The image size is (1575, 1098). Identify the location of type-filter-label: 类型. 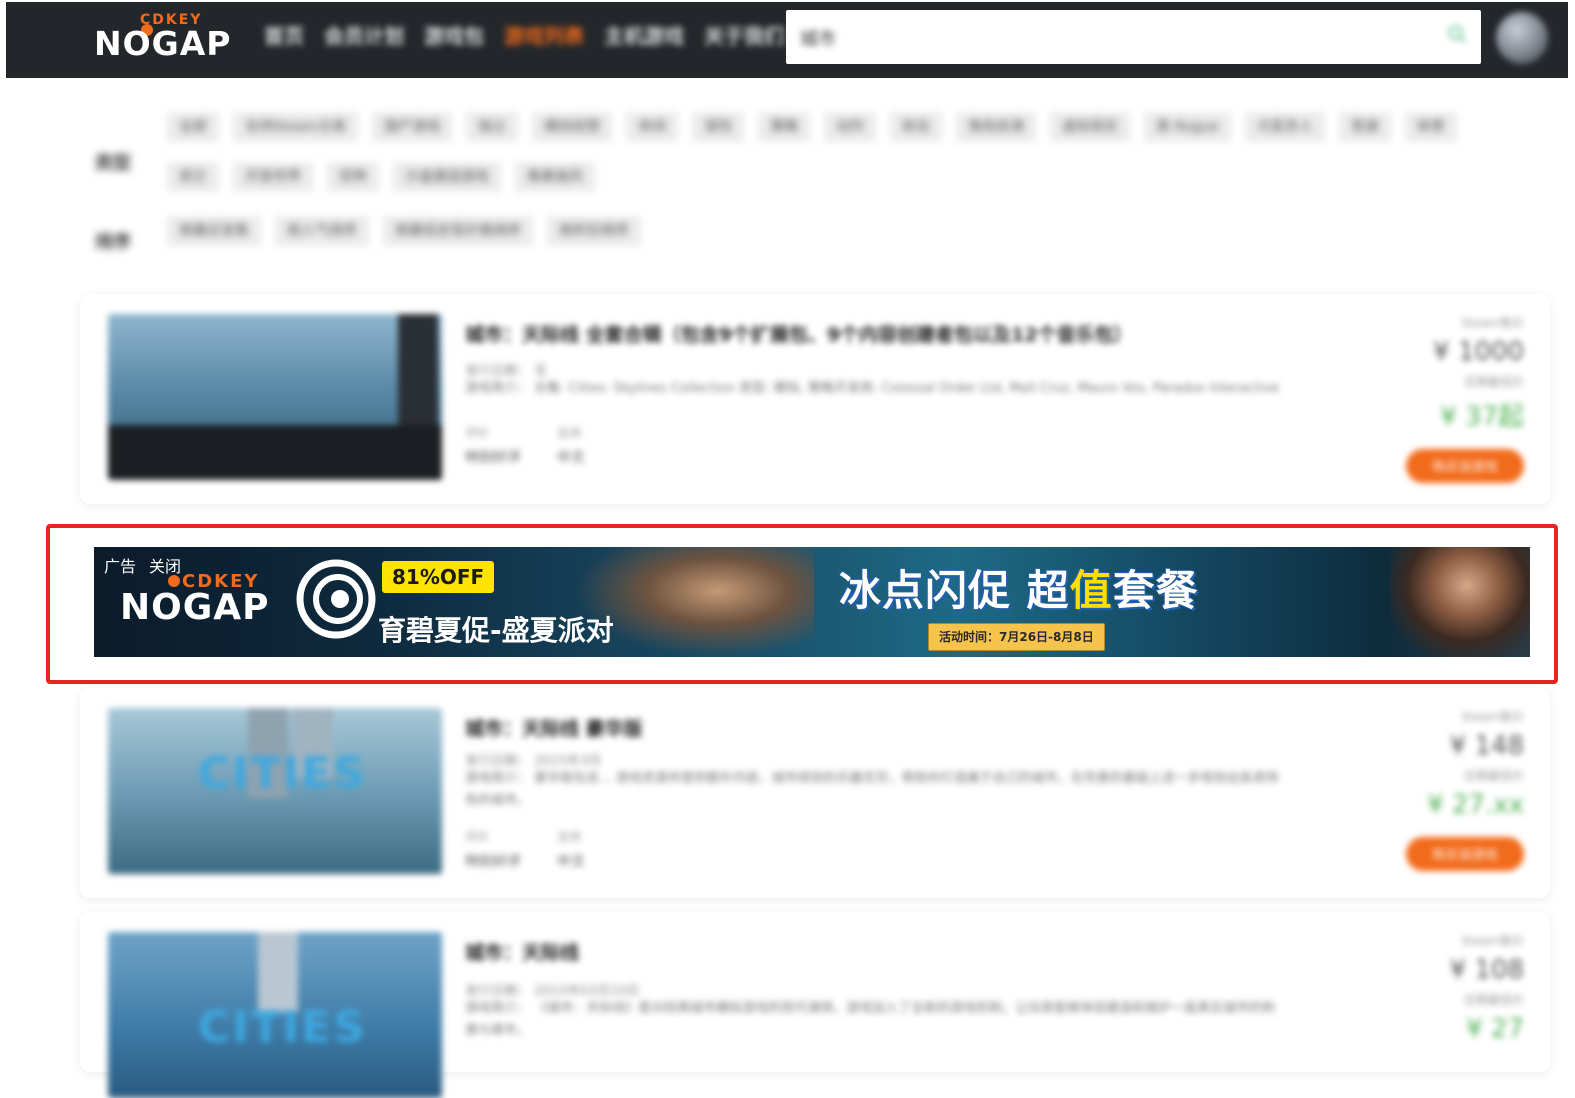
(113, 163).